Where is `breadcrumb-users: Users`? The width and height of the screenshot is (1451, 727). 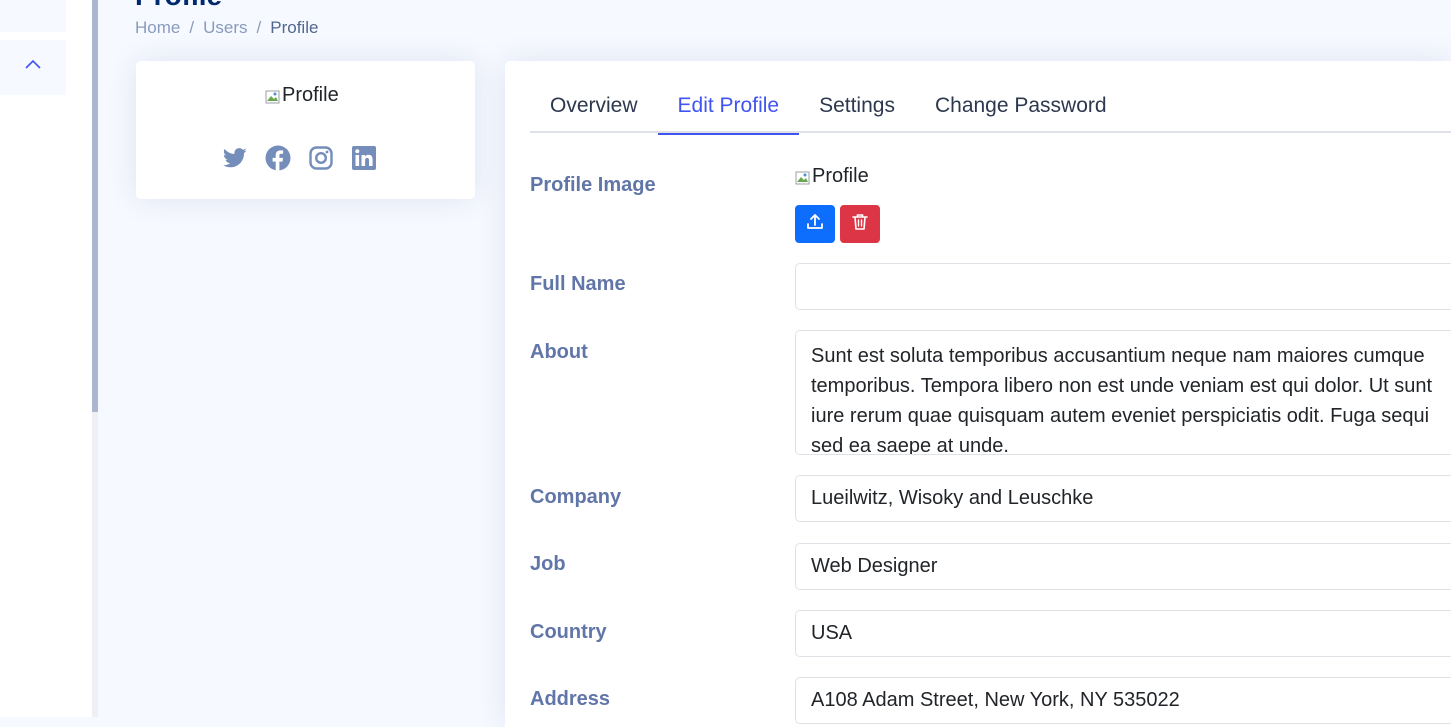
breadcrumb-users: Users is located at coordinates (225, 28).